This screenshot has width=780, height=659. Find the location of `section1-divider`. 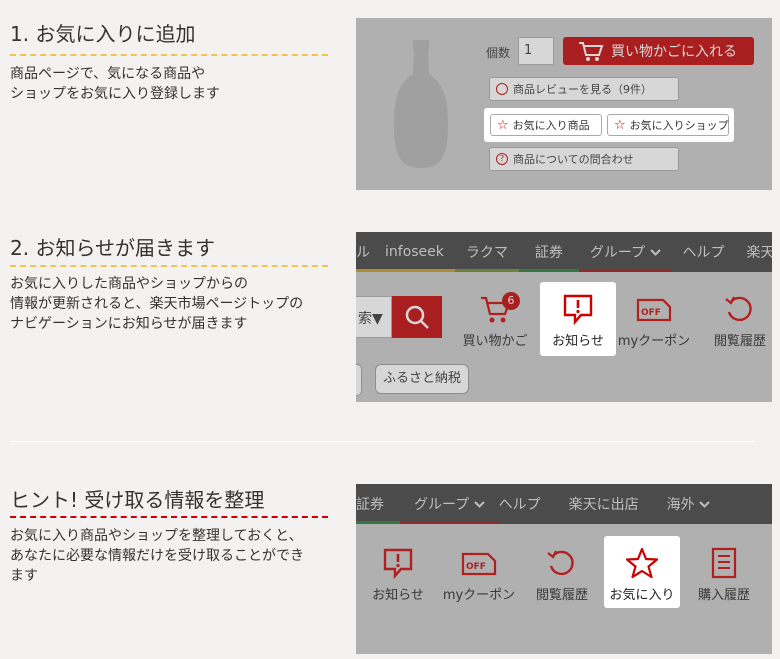

section1-divider is located at coordinates (169, 55).